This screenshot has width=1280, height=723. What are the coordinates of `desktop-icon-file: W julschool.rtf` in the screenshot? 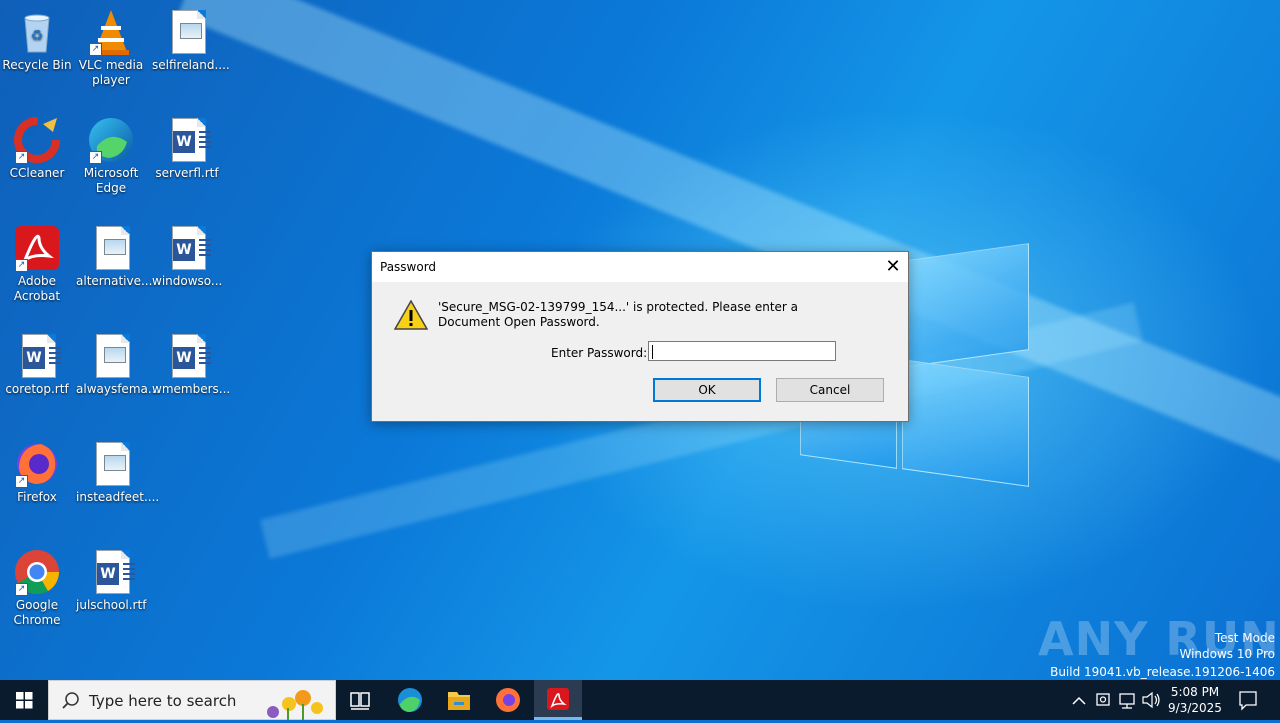 It's located at (111, 578).